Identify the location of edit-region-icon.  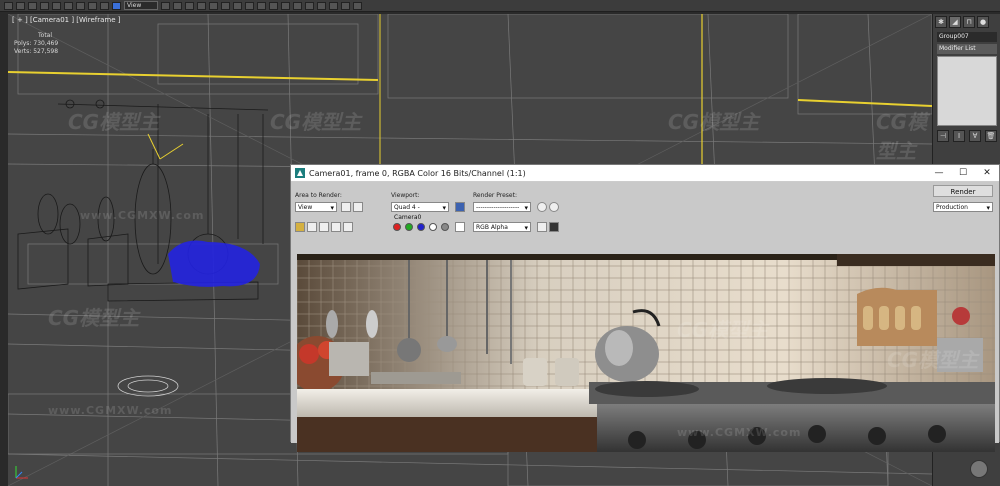
(346, 207).